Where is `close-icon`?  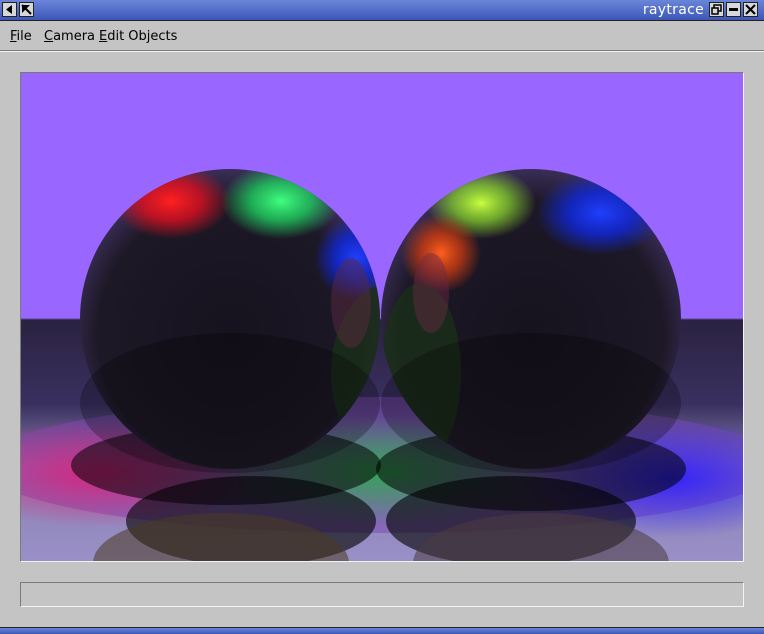 close-icon is located at coordinates (750, 9).